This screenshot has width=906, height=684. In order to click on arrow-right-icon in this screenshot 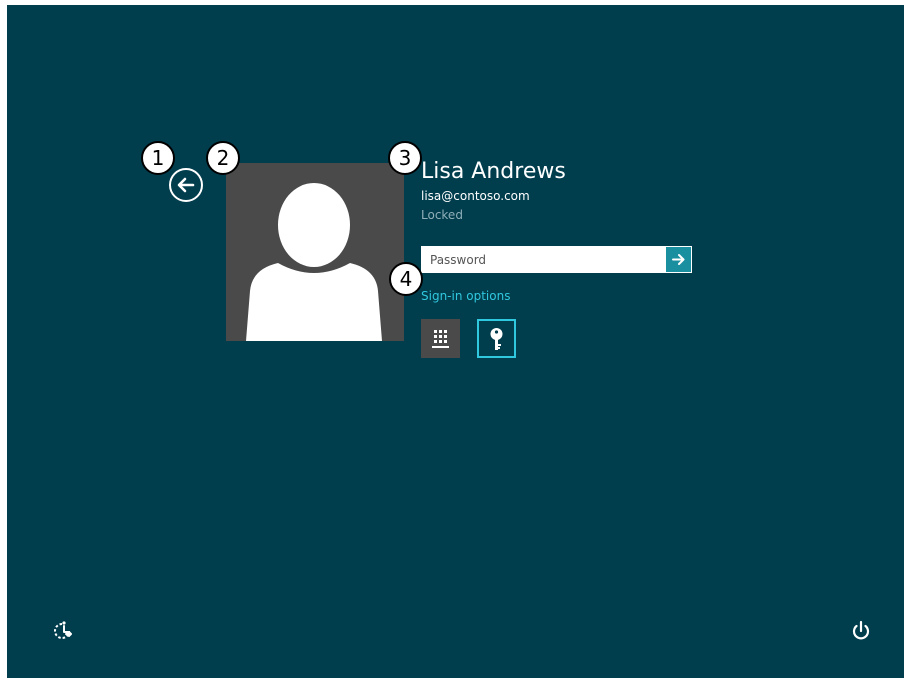, I will do `click(678, 259)`.